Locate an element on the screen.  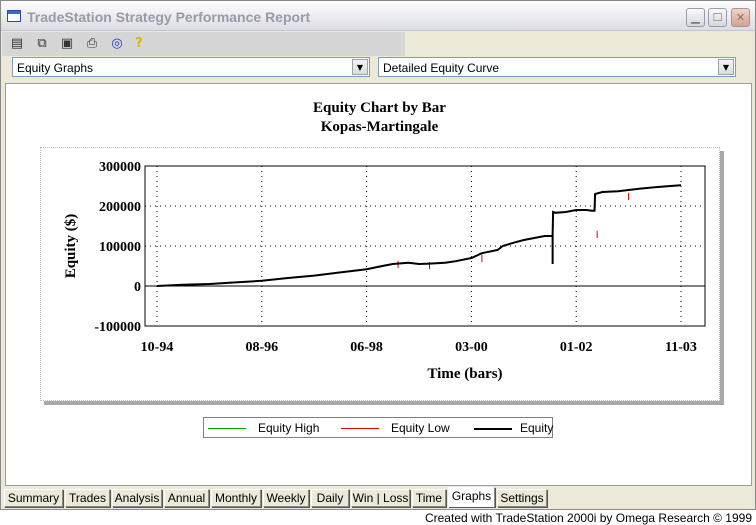
window-icon is located at coordinates (14, 16).